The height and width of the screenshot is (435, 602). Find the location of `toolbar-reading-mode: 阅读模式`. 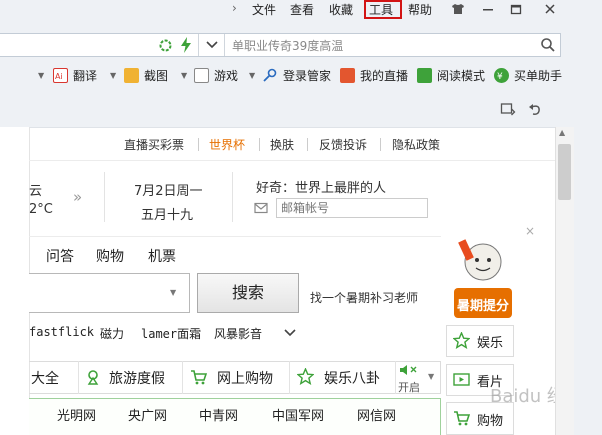

toolbar-reading-mode: 阅读模式 is located at coordinates (461, 75).